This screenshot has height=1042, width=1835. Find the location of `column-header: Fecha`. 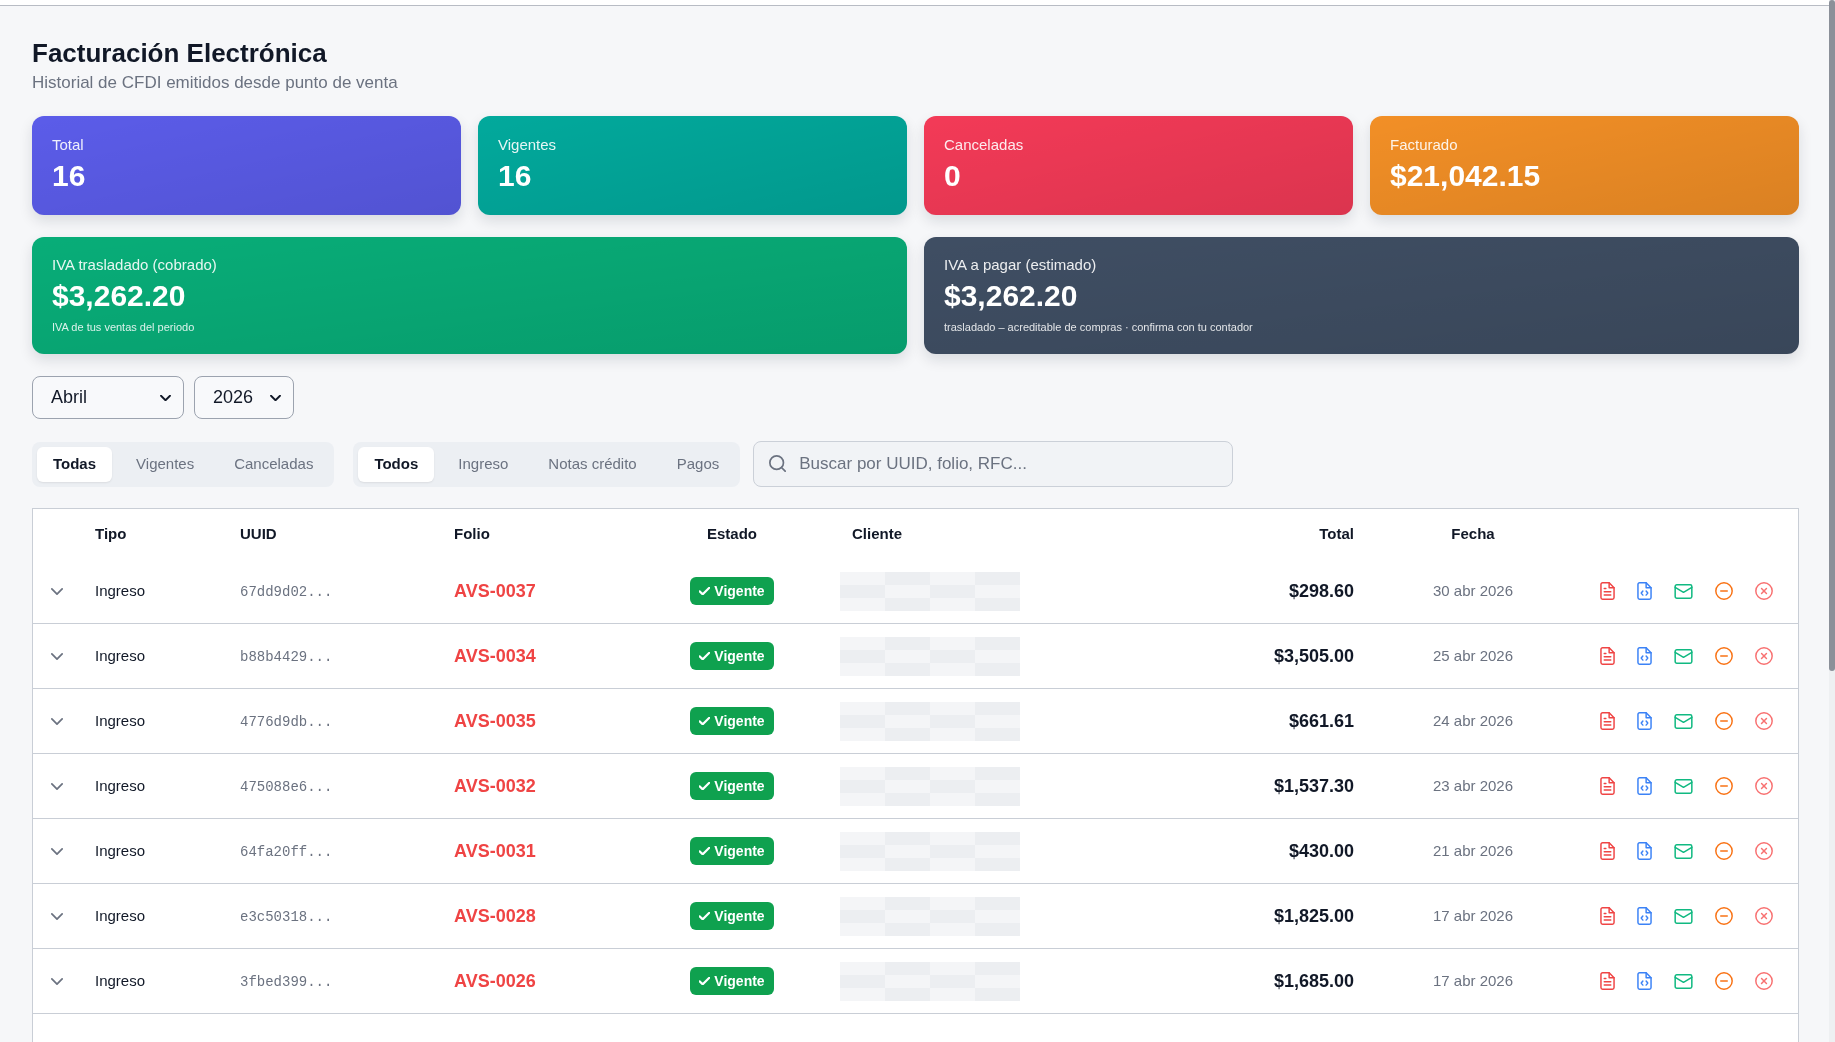

column-header: Fecha is located at coordinates (1473, 533).